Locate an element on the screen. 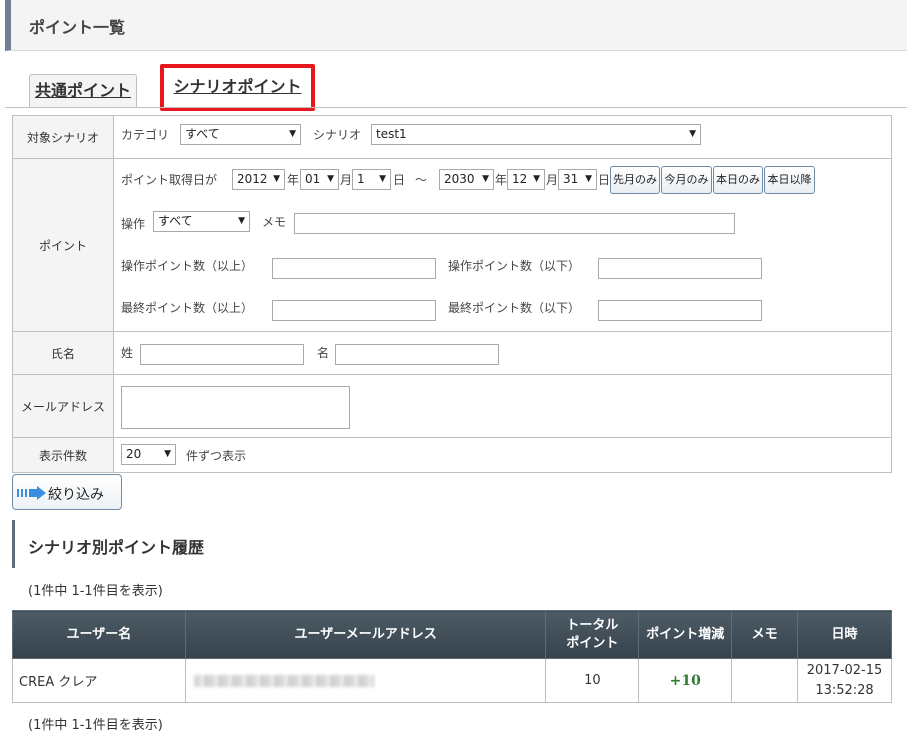 The height and width of the screenshot is (739, 907). operation-label: 操作 is located at coordinates (133, 224).